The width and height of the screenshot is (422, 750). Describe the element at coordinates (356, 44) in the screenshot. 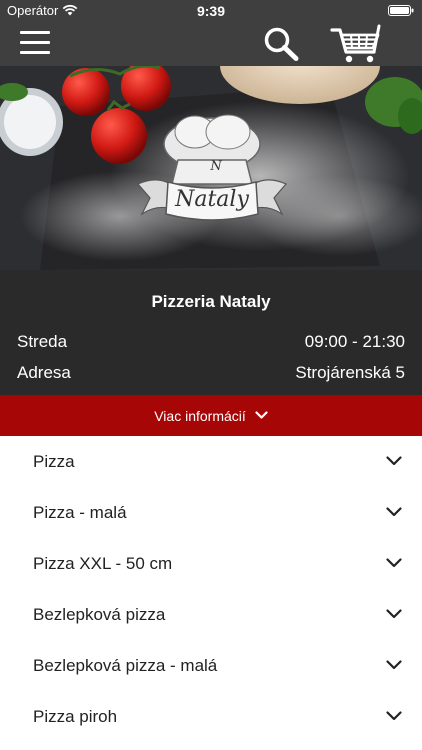

I see `cart-icon` at that location.